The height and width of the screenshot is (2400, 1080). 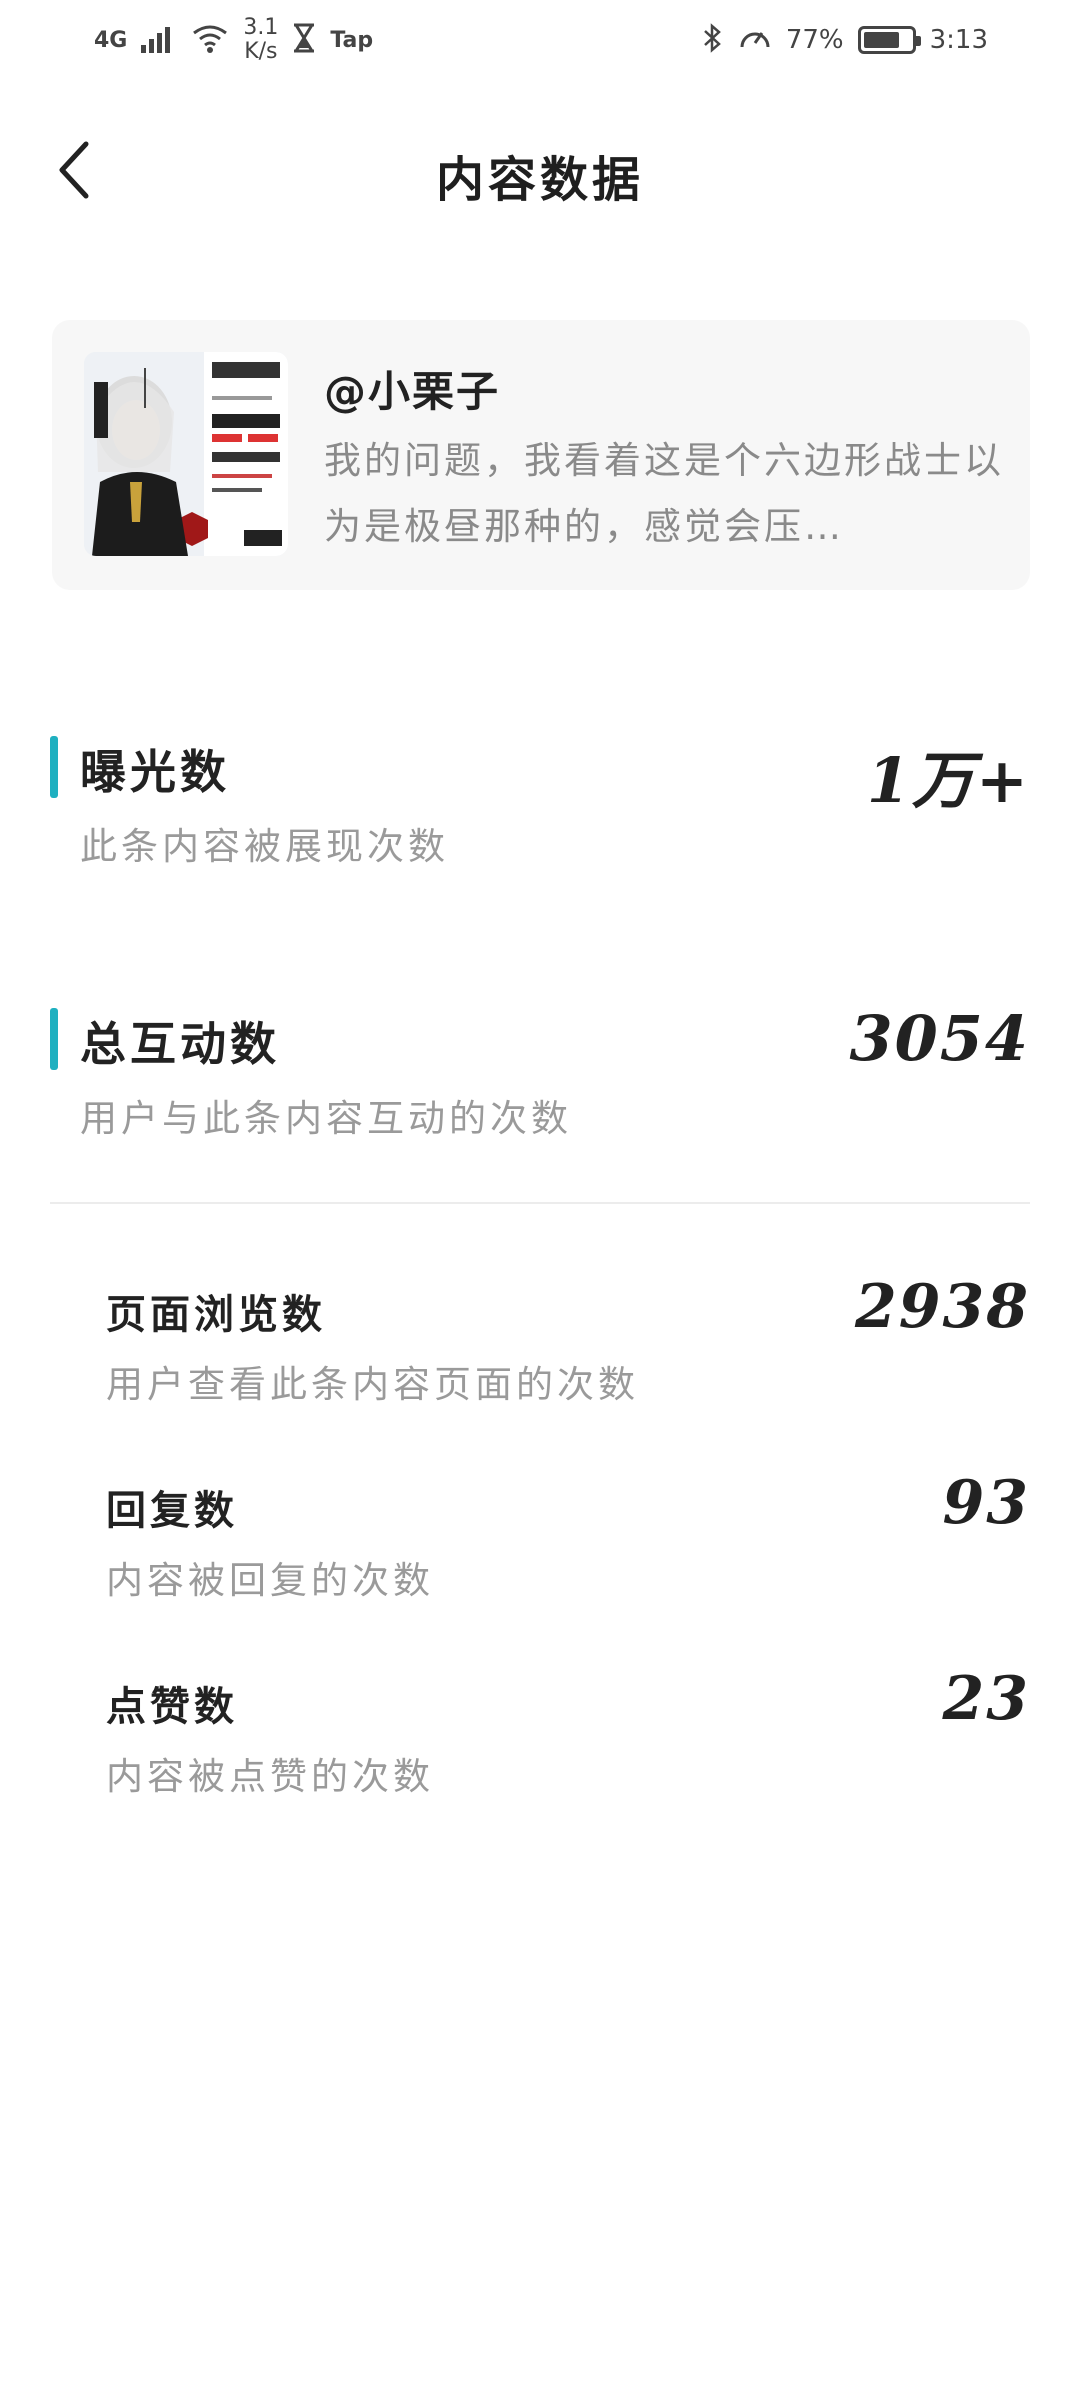 I want to click on post-thumbnail, so click(x=186, y=454).